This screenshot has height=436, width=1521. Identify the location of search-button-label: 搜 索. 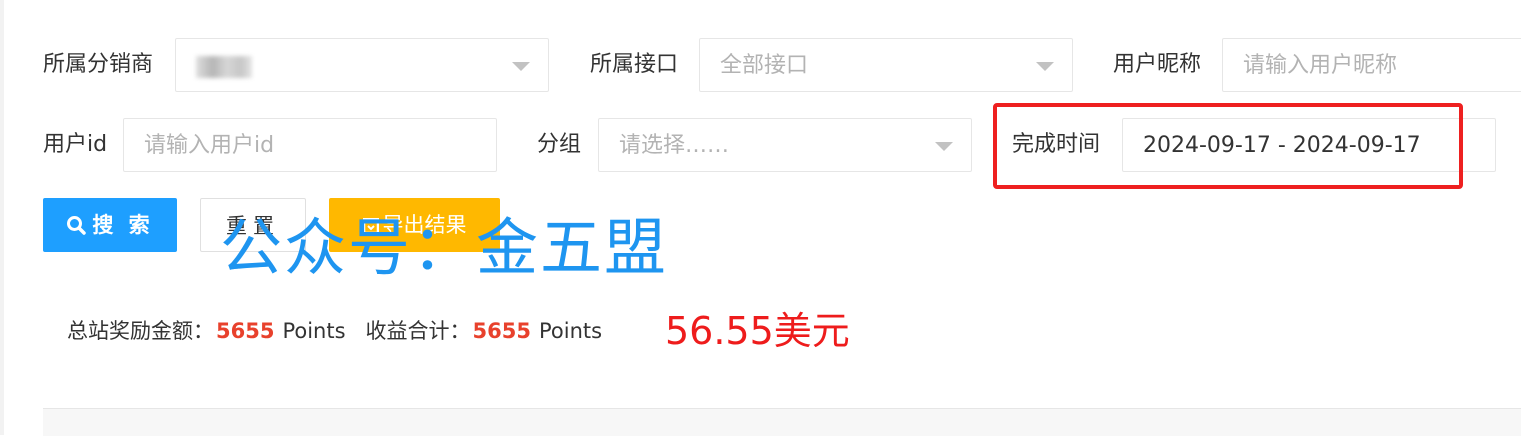
(123, 225).